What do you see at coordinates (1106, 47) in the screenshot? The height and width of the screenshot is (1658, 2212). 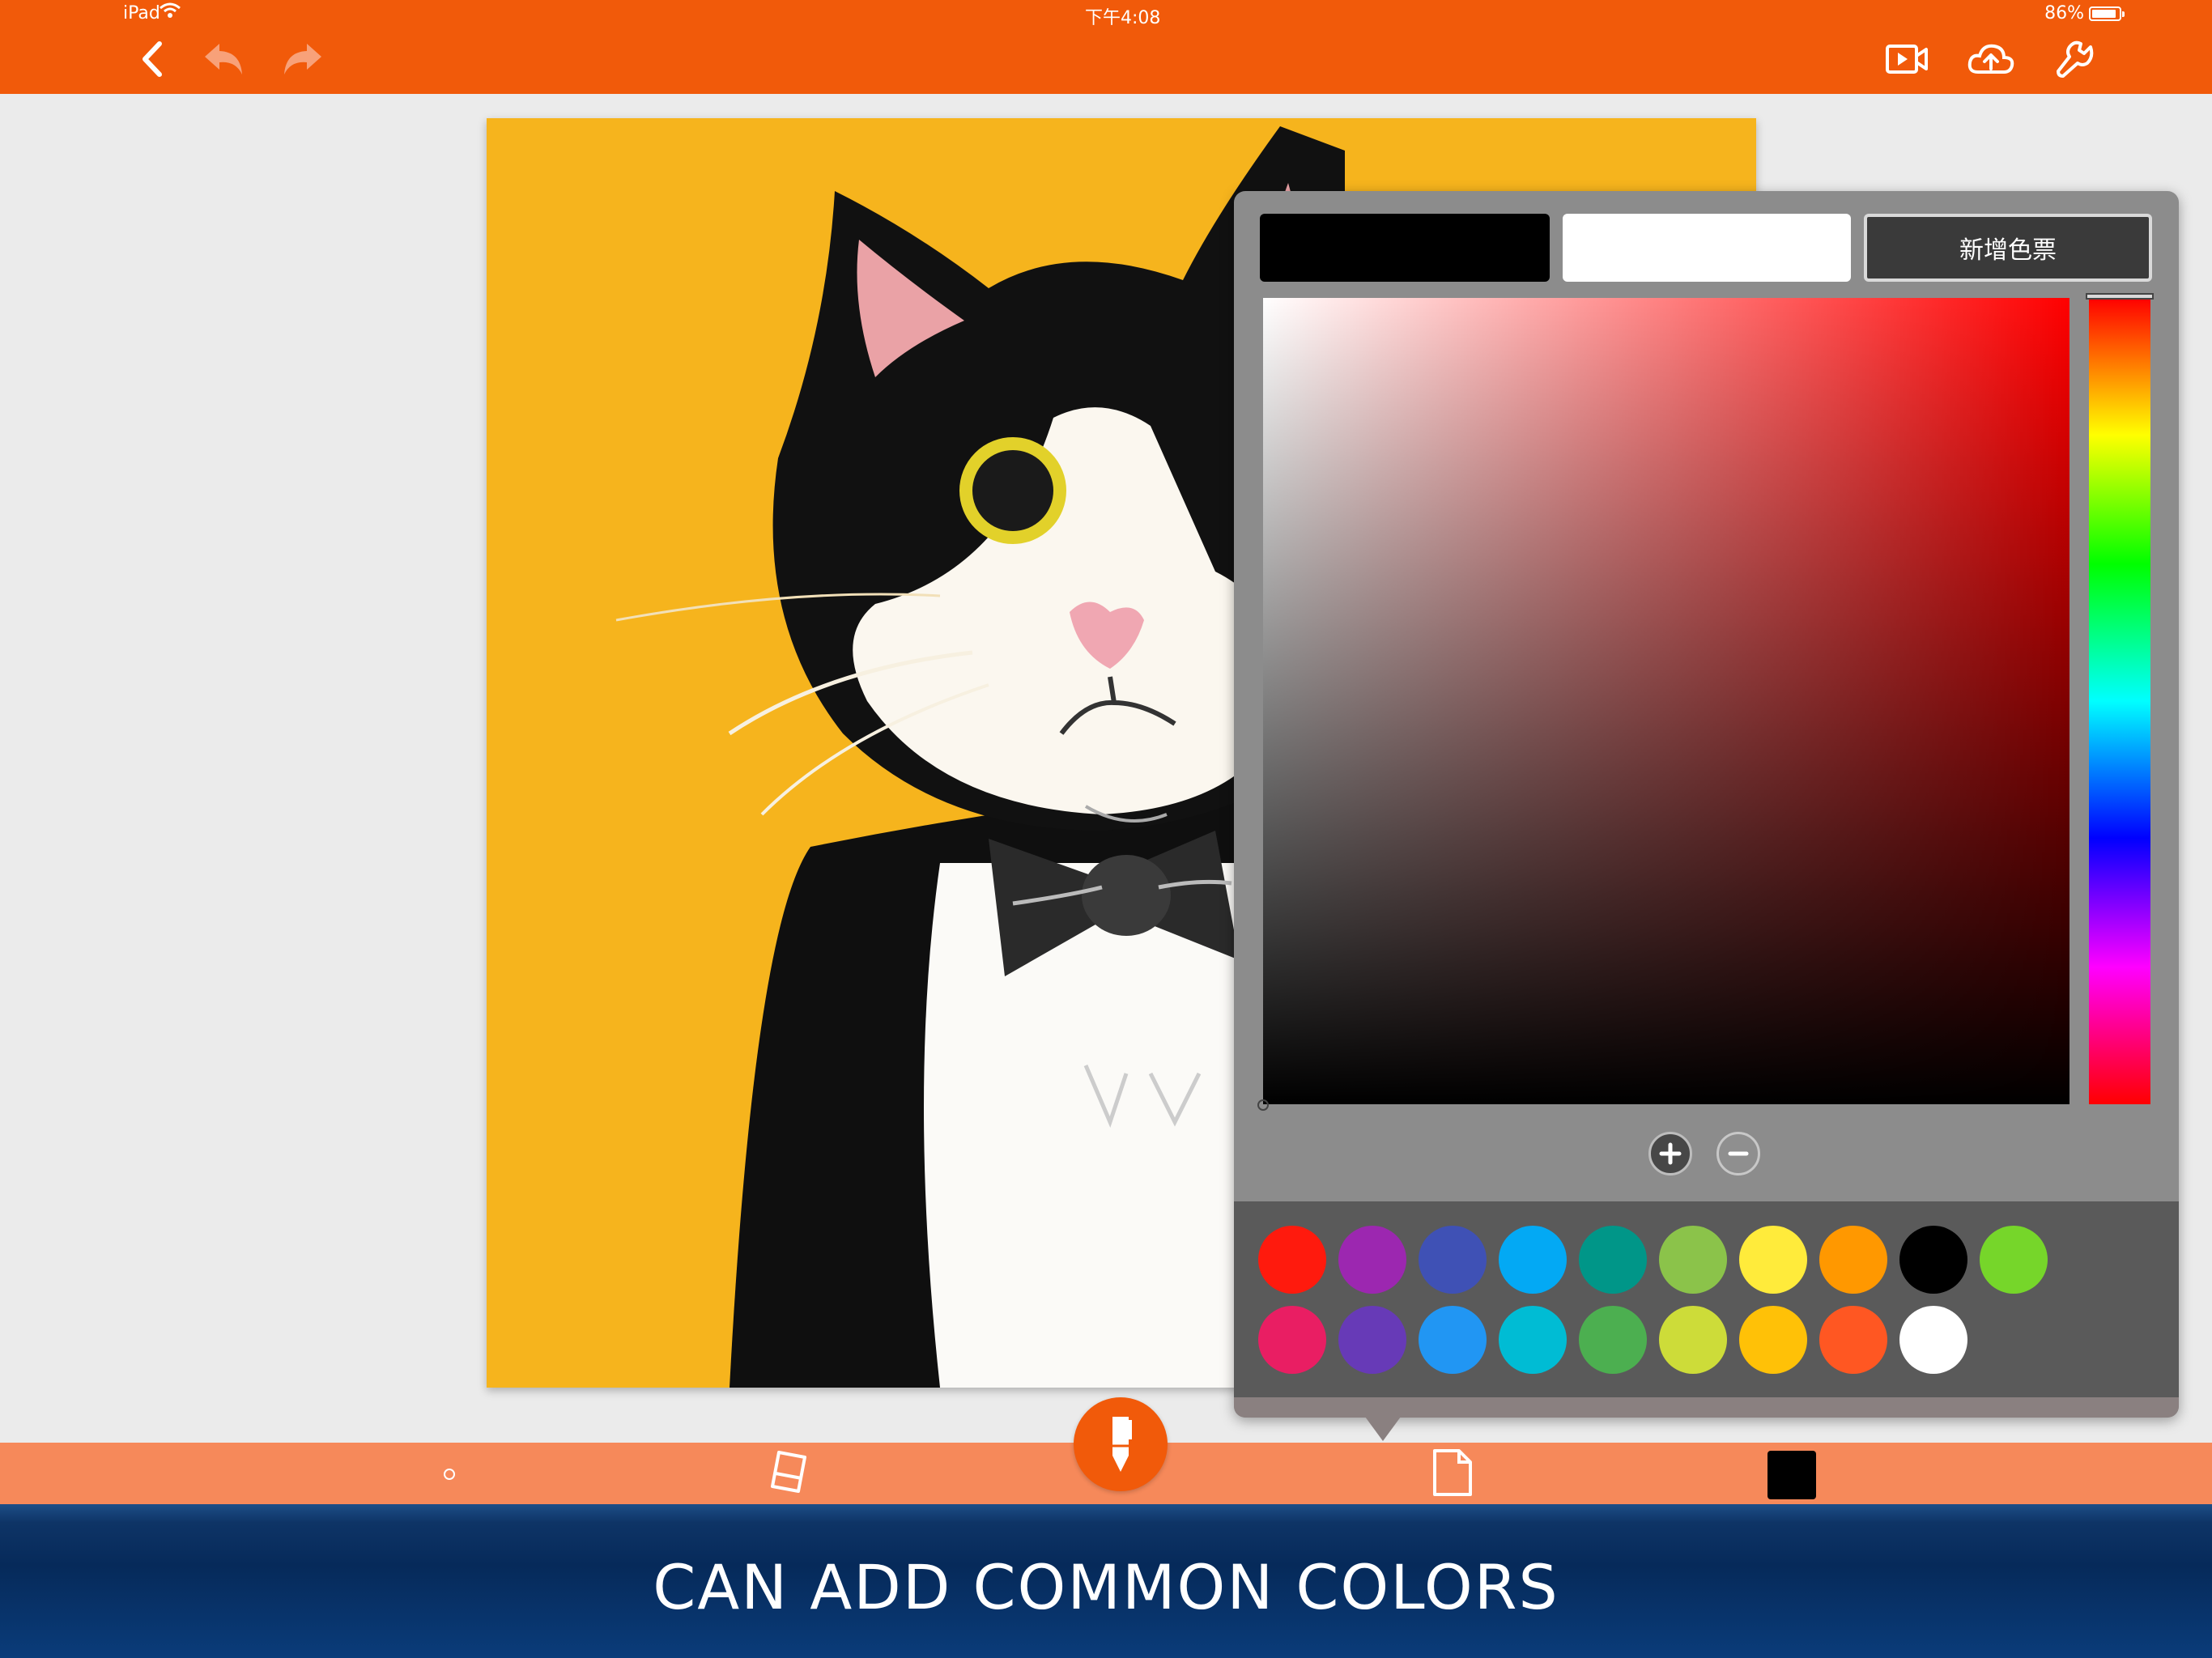 I see `top-toolbar: iPad 下午4:08 86%` at bounding box center [1106, 47].